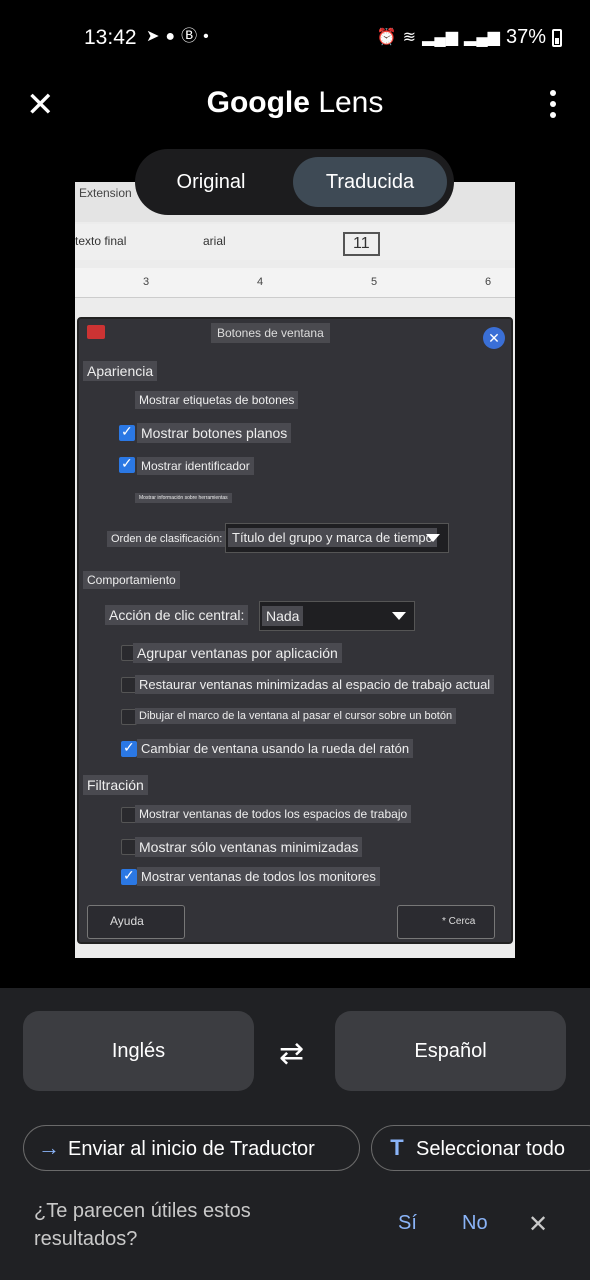 Image resolution: width=590 pixels, height=1280 pixels. What do you see at coordinates (258, 876) in the screenshot?
I see `option-label: Mostrar ventanas de todos los monitores` at bounding box center [258, 876].